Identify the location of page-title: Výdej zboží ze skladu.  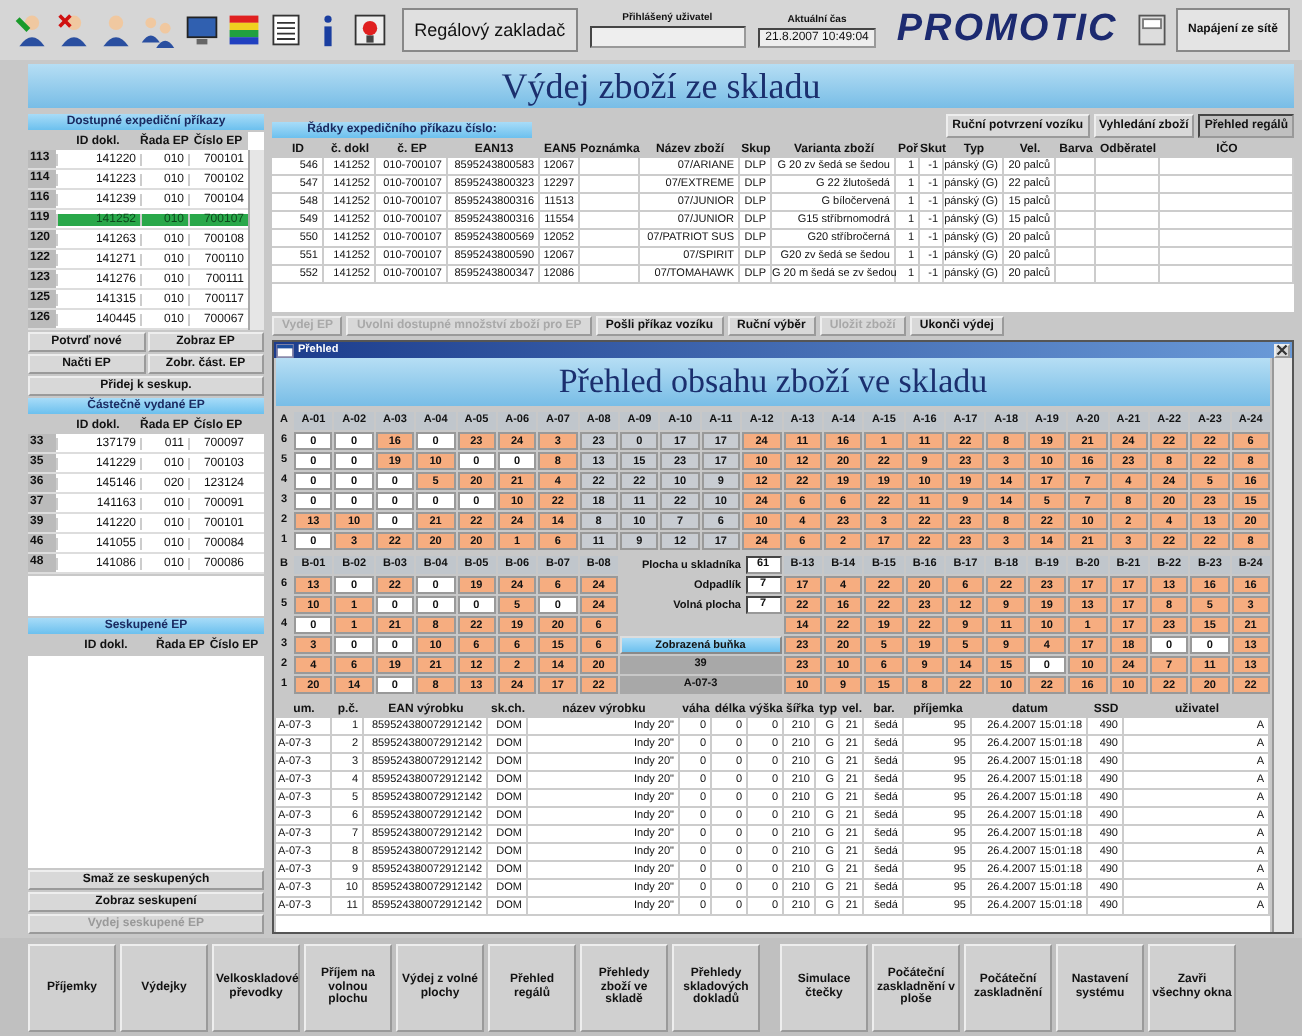
(661, 86).